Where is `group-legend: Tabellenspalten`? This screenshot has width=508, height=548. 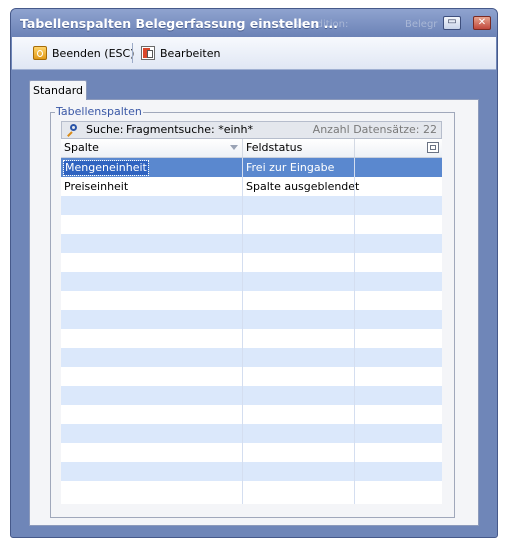 group-legend: Tabellenspalten is located at coordinates (99, 111).